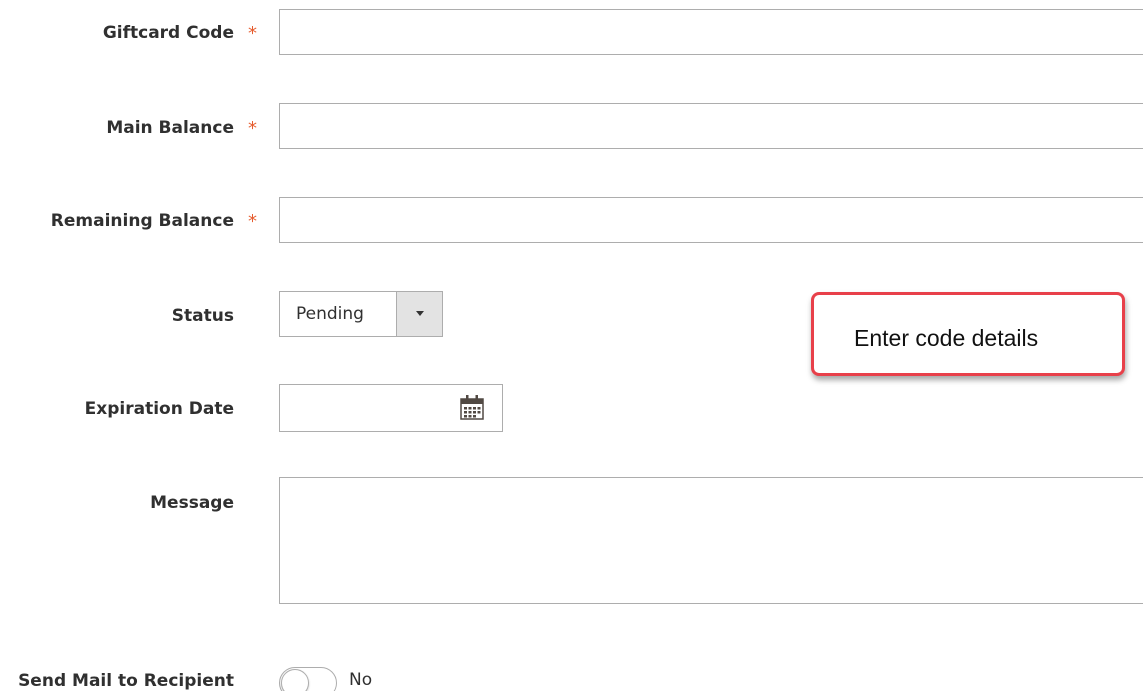  Describe the element at coordinates (711, 32) in the screenshot. I see `giftcard-code-input` at that location.